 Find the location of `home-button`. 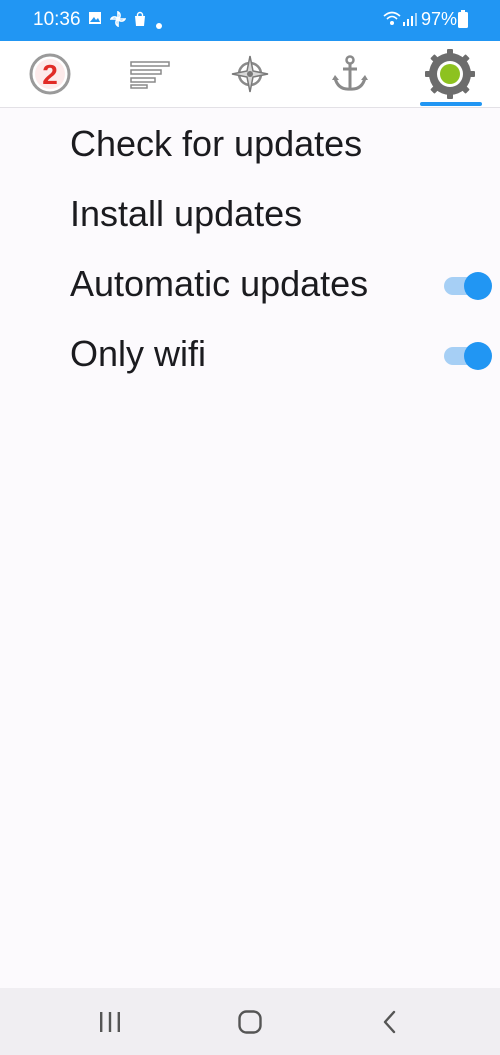

home-button is located at coordinates (250, 1022).